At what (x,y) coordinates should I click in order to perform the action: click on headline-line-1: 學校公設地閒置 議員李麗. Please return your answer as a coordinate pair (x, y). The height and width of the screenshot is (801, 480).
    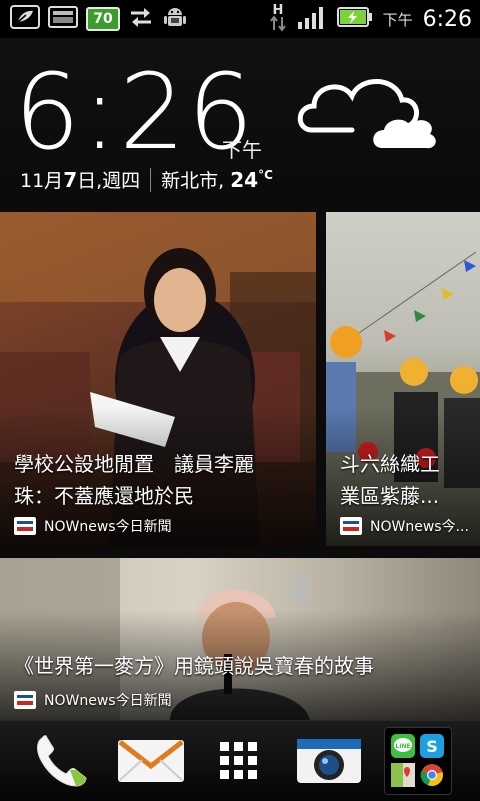
    Looking at the image, I should click on (134, 464).